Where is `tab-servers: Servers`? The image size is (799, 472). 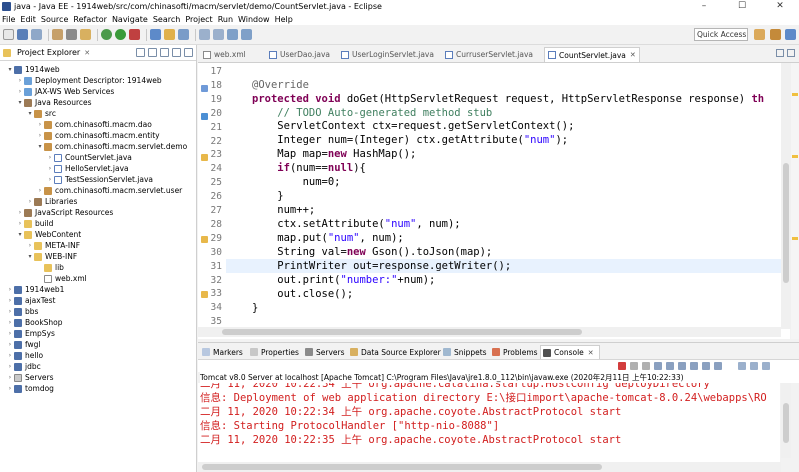
tab-servers: Servers is located at coordinates (324, 352).